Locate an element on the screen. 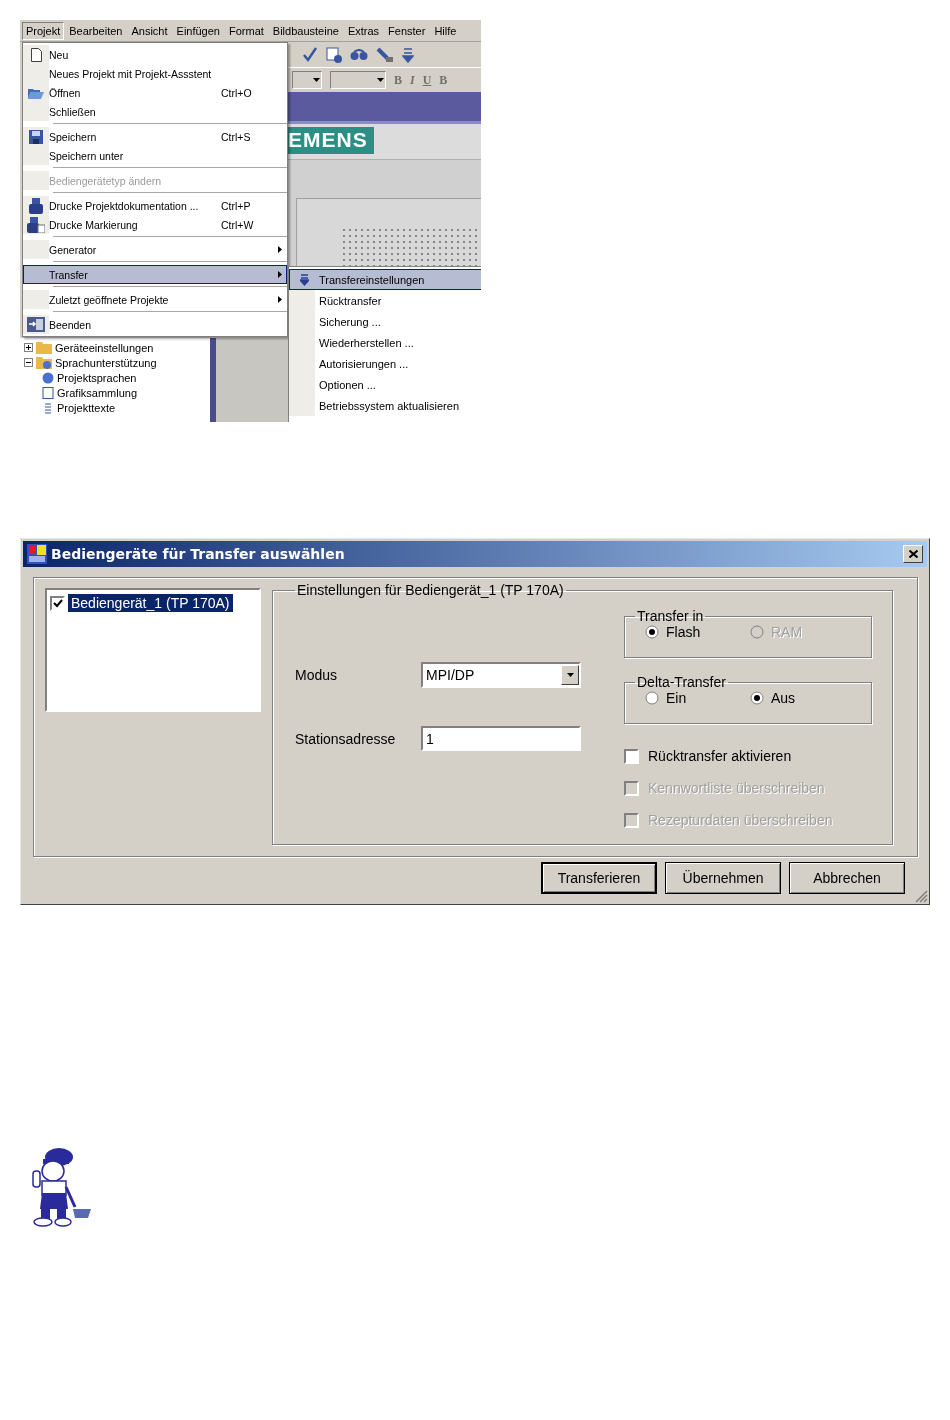 The width and height of the screenshot is (950, 1420). menu-item: Zuletzt geöffnete Projekte is located at coordinates (155, 299).